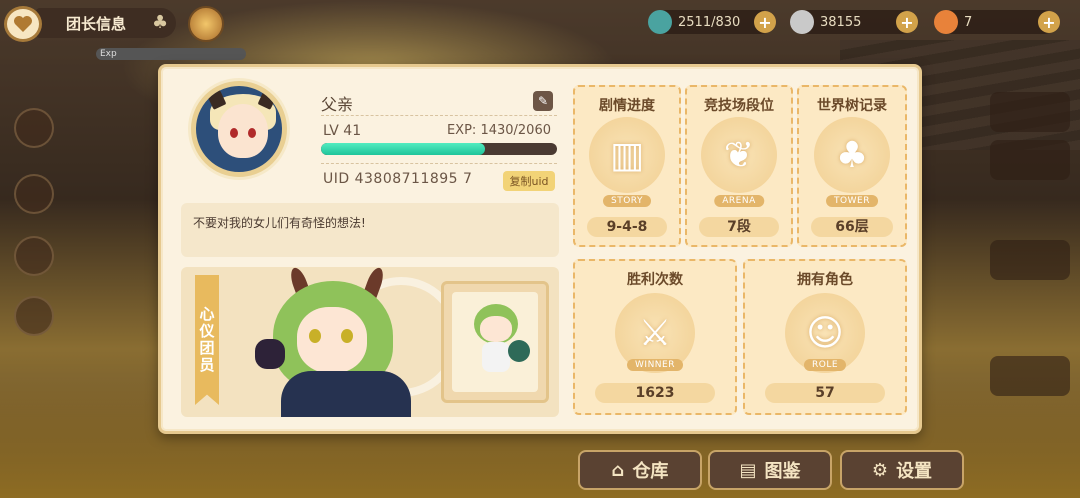 The width and height of the screenshot is (1080, 498). Describe the element at coordinates (207, 340) in the screenshot. I see `favorite-member-ribbon: 心仪团员` at that location.